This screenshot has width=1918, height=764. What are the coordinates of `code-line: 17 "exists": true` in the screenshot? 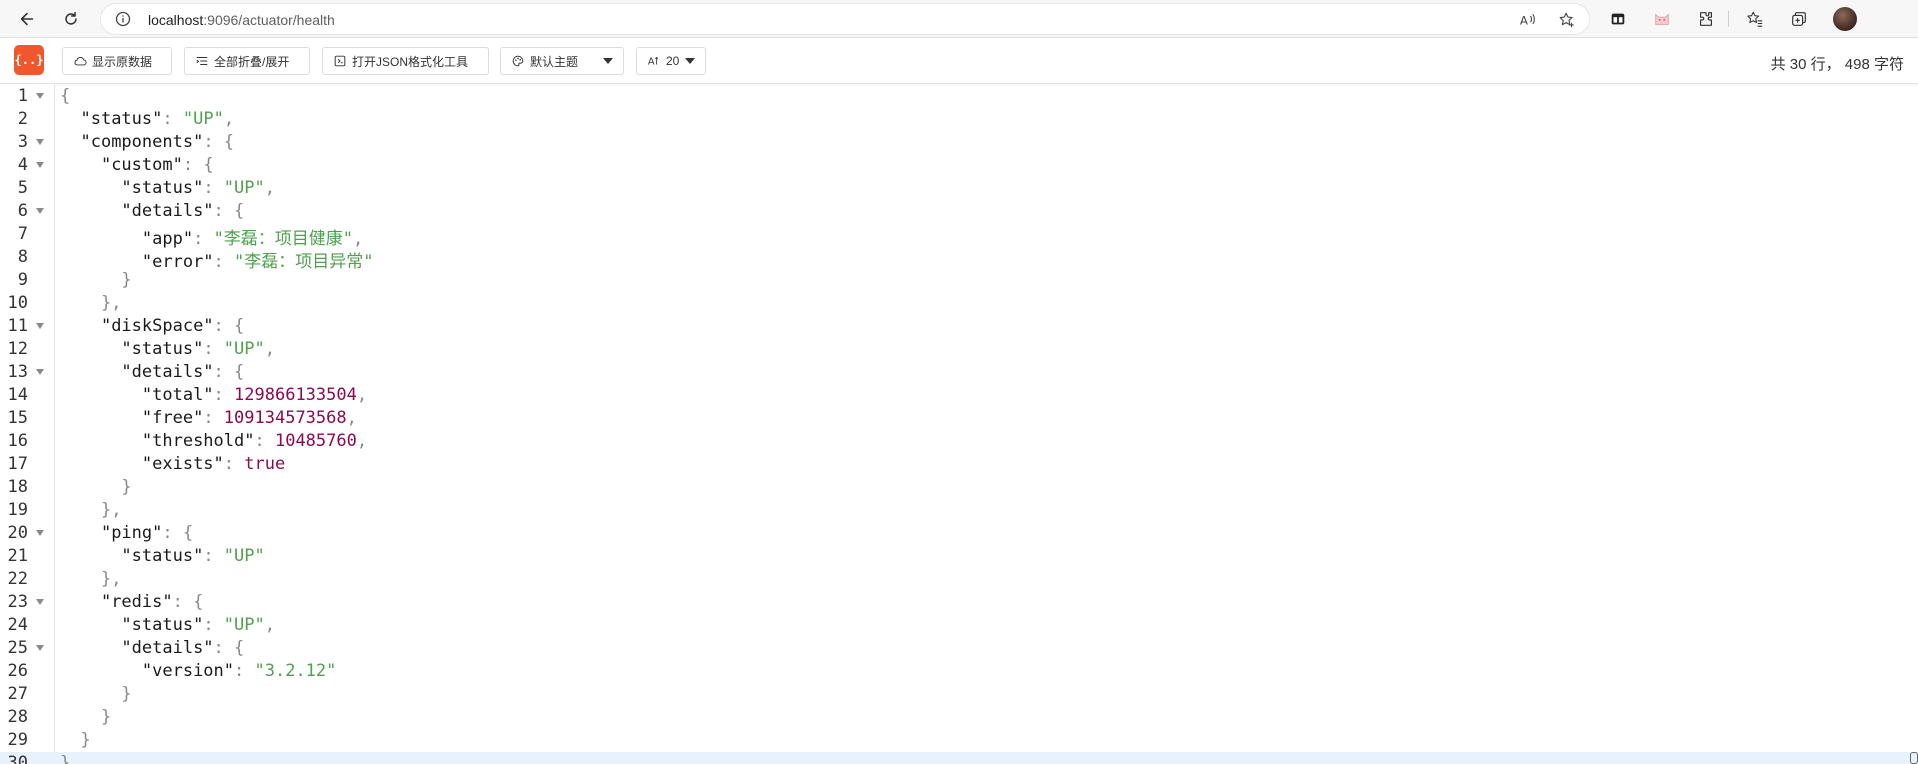 It's located at (959, 464).